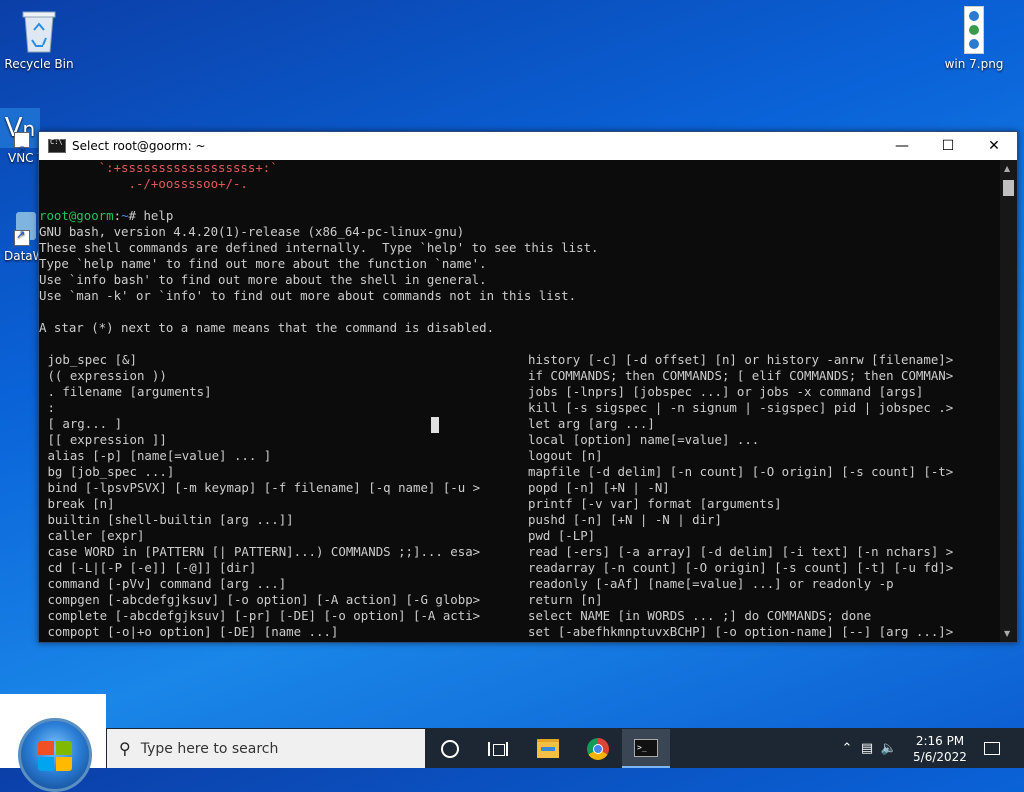 The width and height of the screenshot is (1024, 792). What do you see at coordinates (565, 599) in the screenshot?
I see `help-entry-right: return [n]` at bounding box center [565, 599].